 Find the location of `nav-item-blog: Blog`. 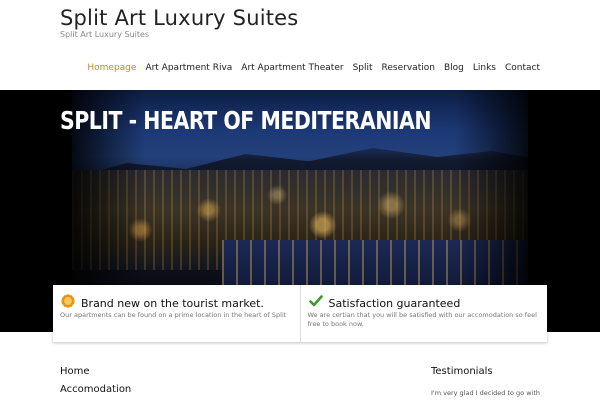

nav-item-blog: Blog is located at coordinates (454, 68).